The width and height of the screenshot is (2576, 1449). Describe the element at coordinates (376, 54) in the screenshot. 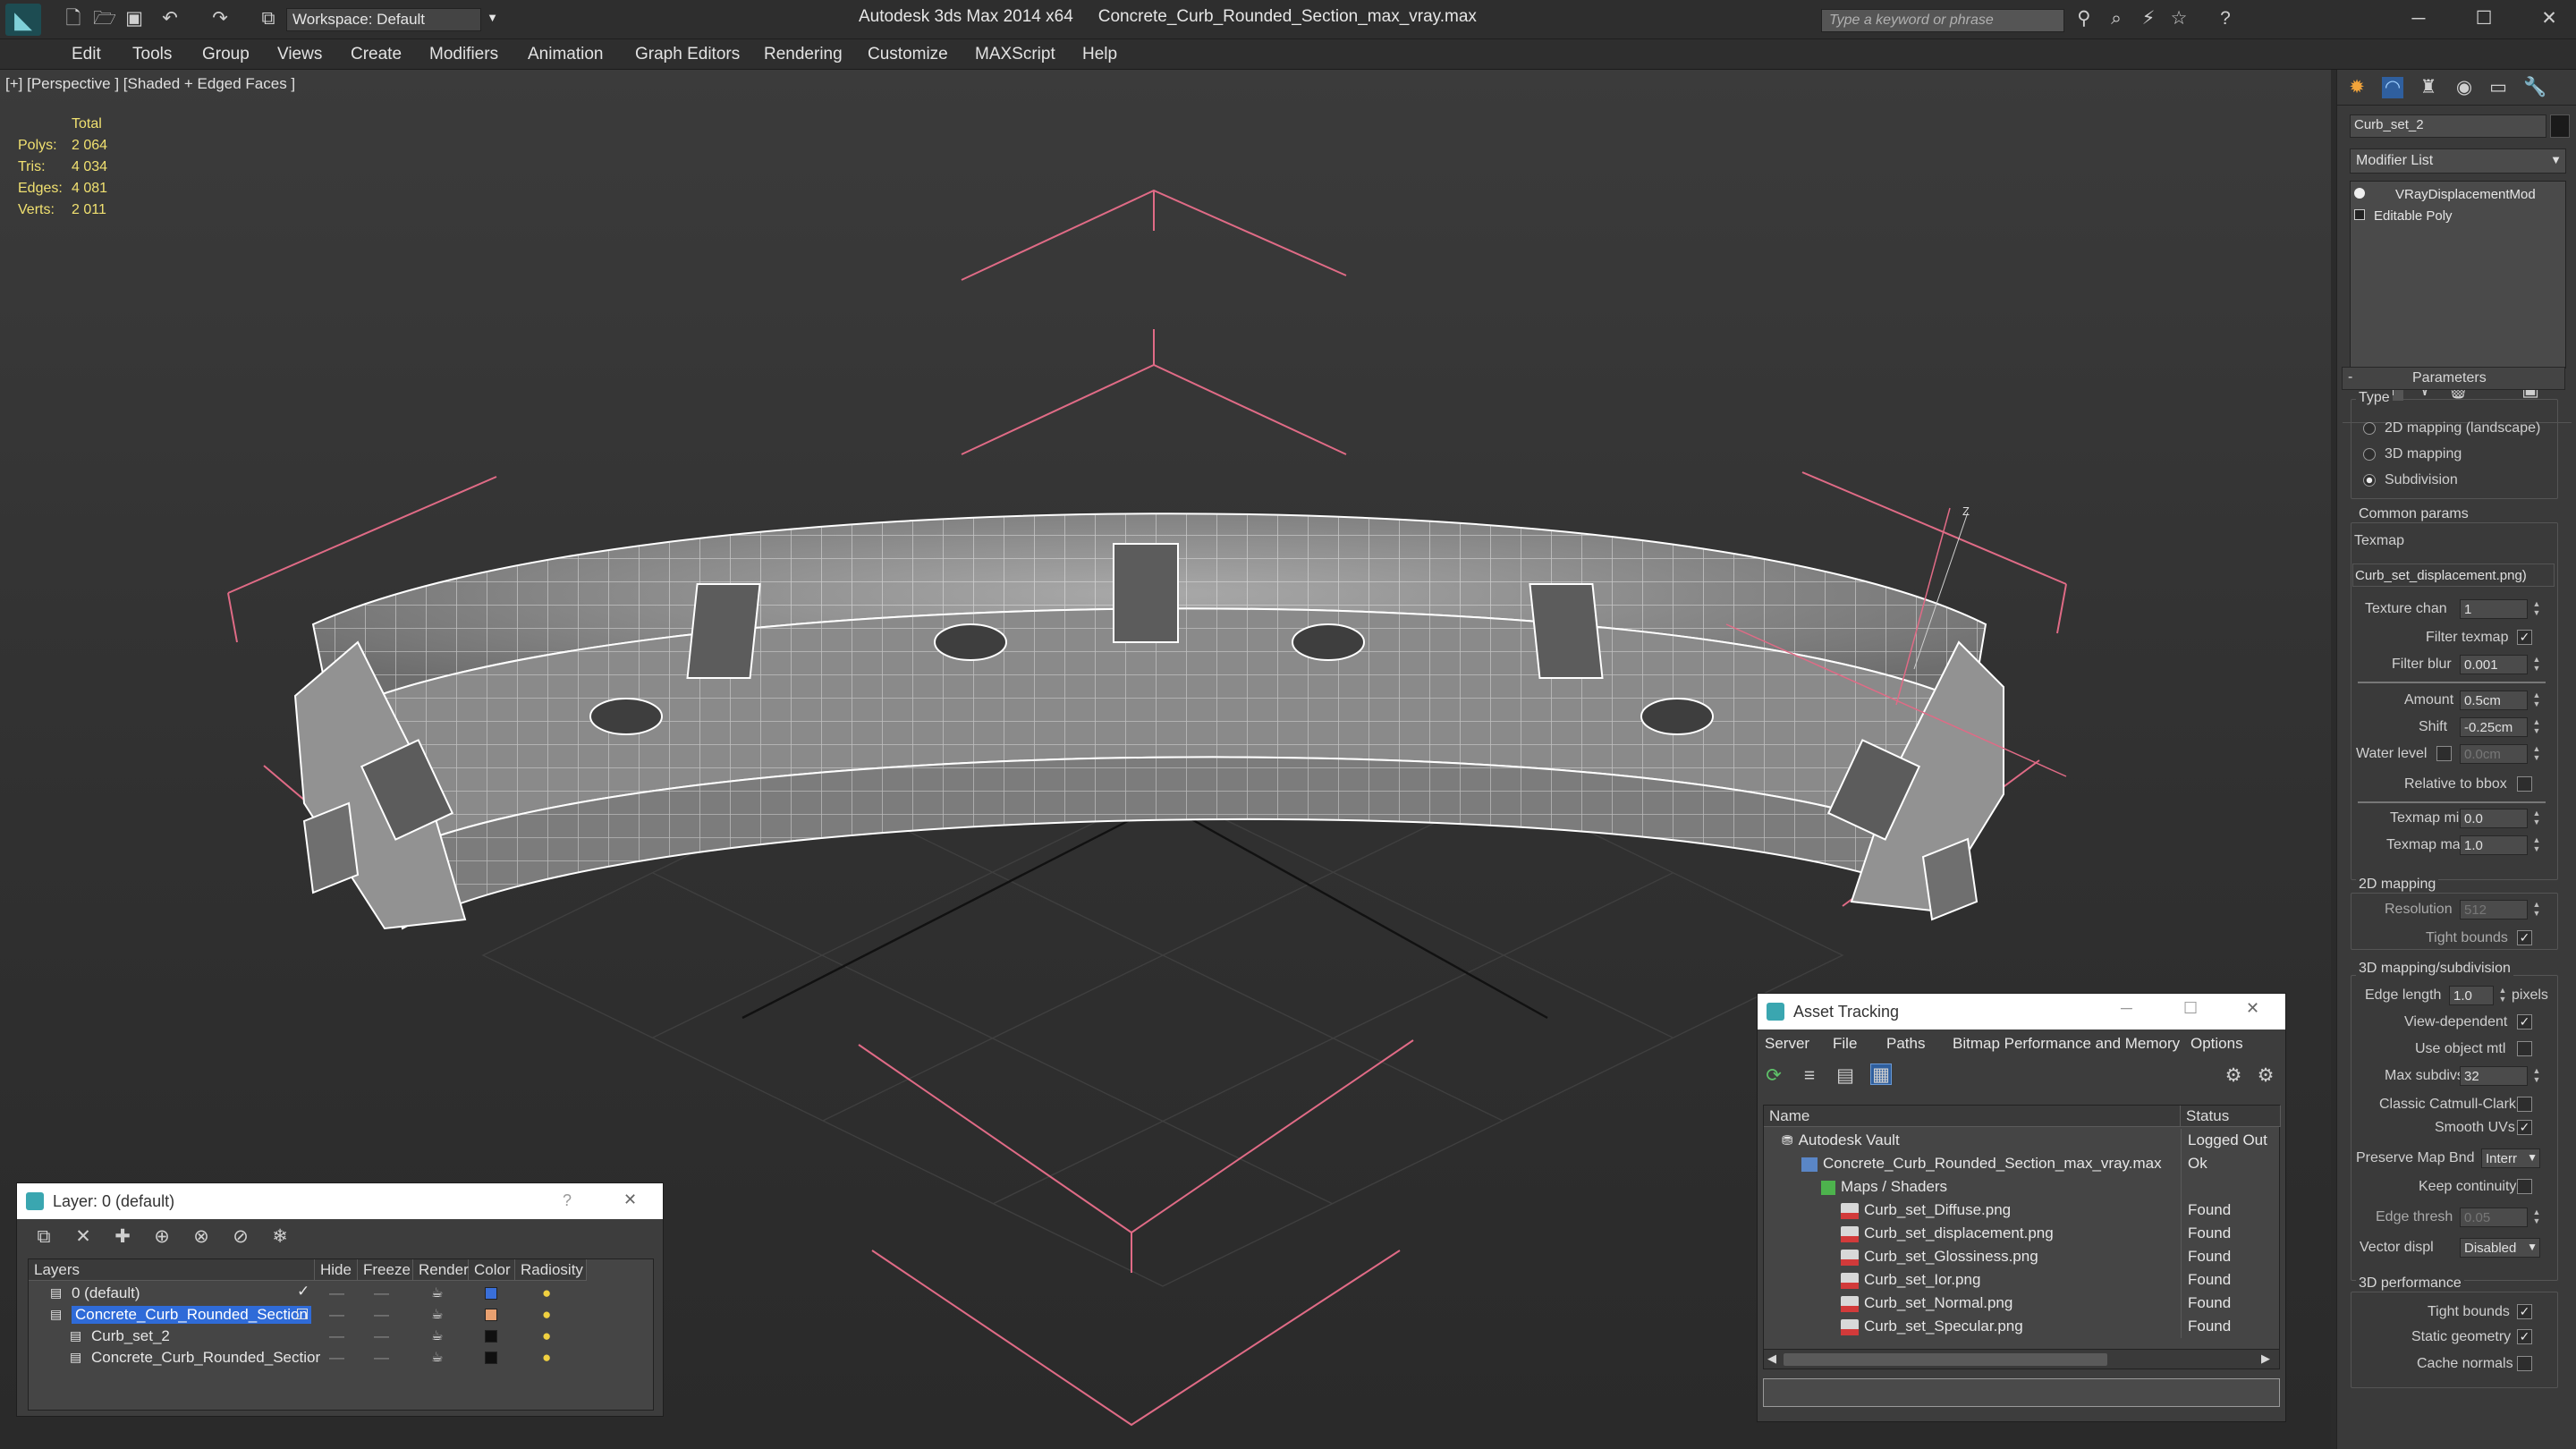

I see `menu-create: Create` at that location.